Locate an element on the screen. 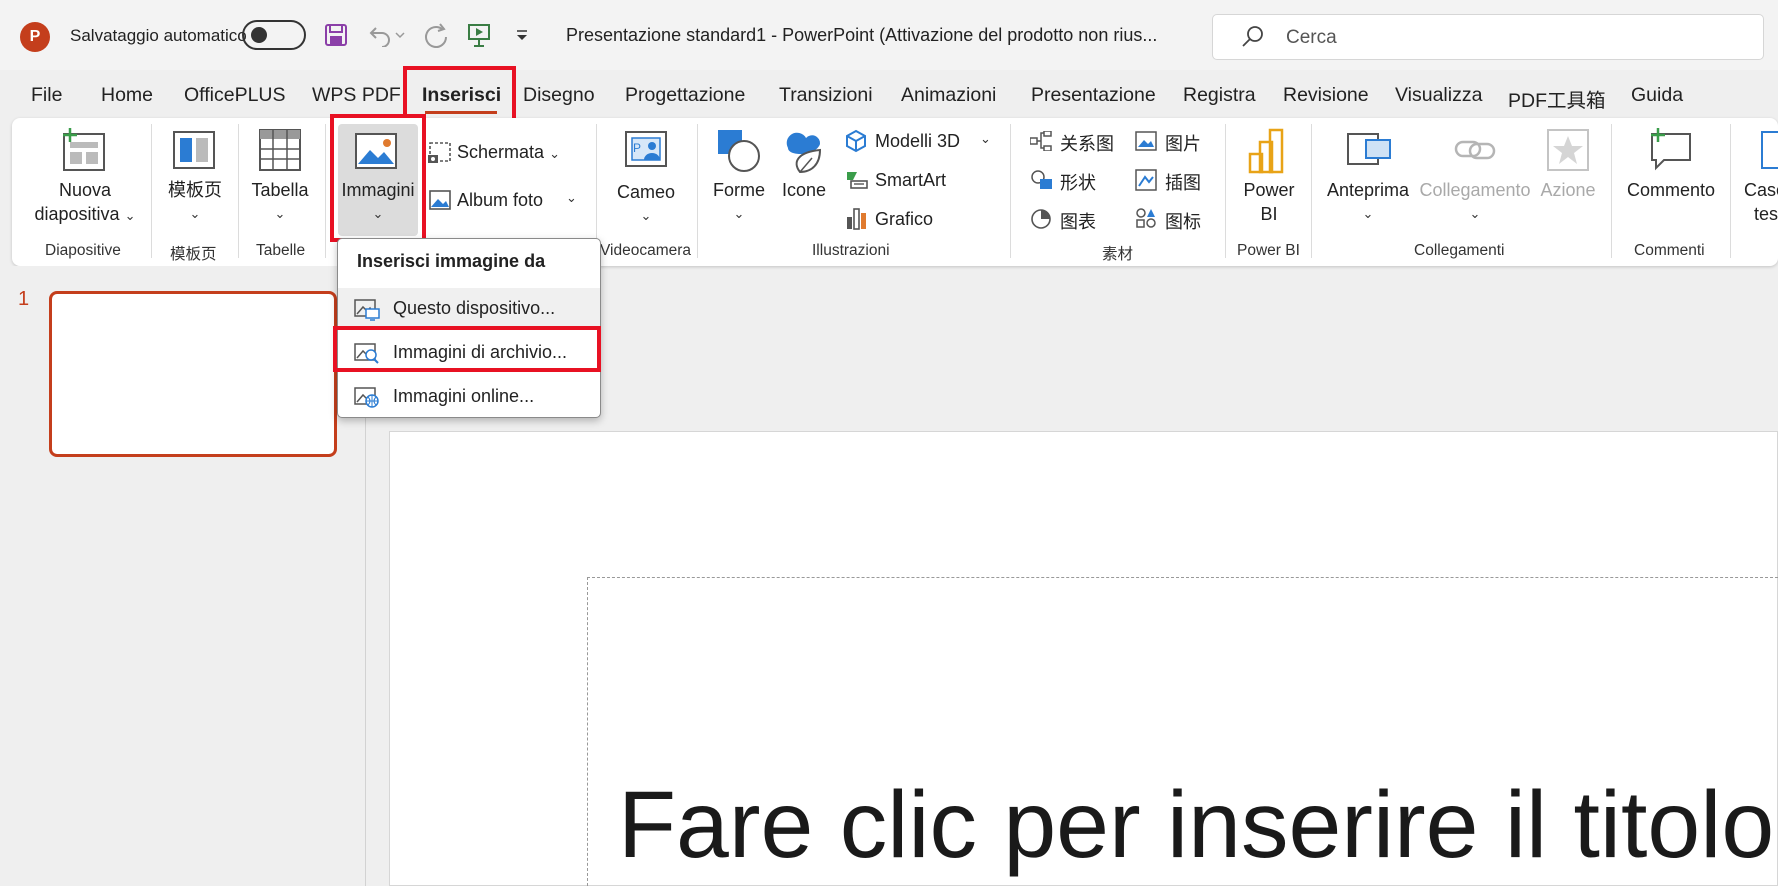 This screenshot has height=886, width=1778. power-bi-button: Power BI is located at coordinates (1269, 202).